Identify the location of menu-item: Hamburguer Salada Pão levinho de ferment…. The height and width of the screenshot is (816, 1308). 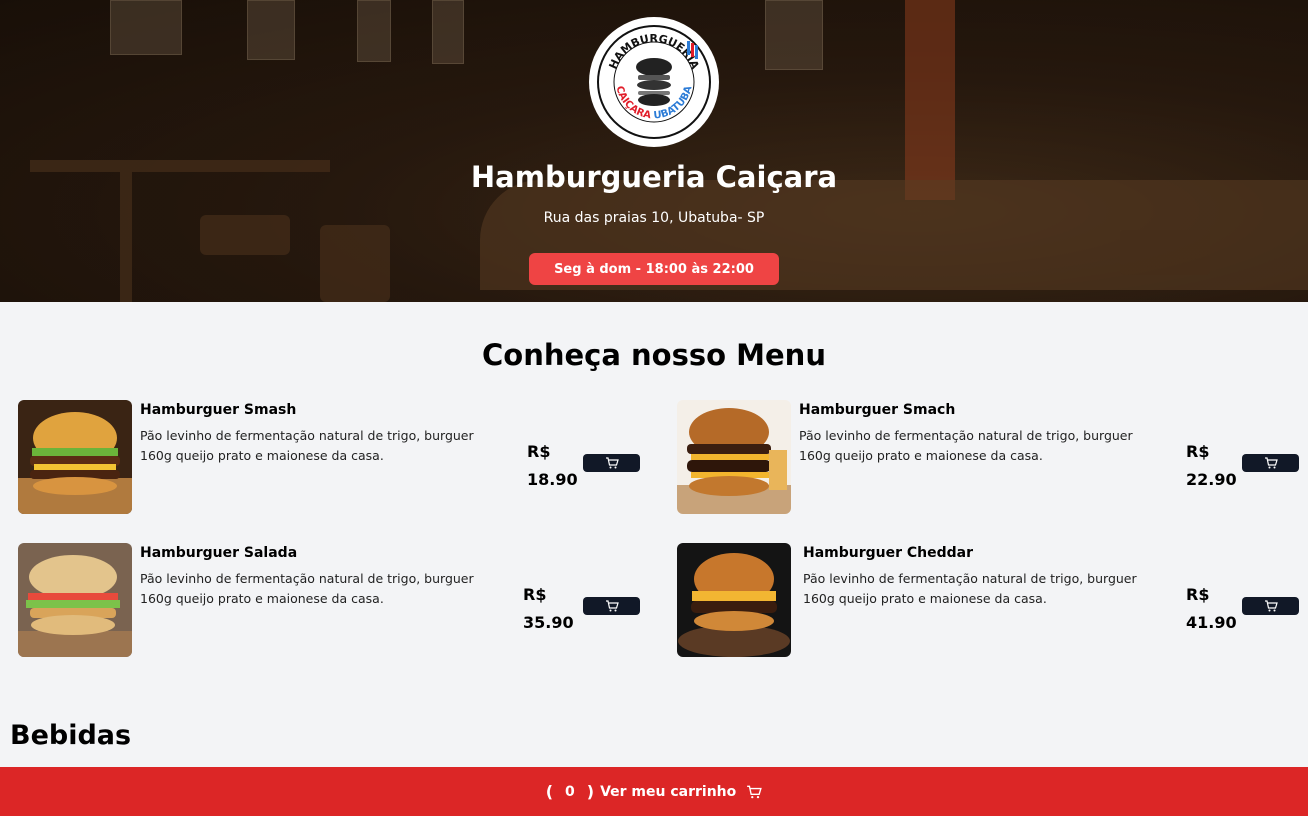
(333, 600).